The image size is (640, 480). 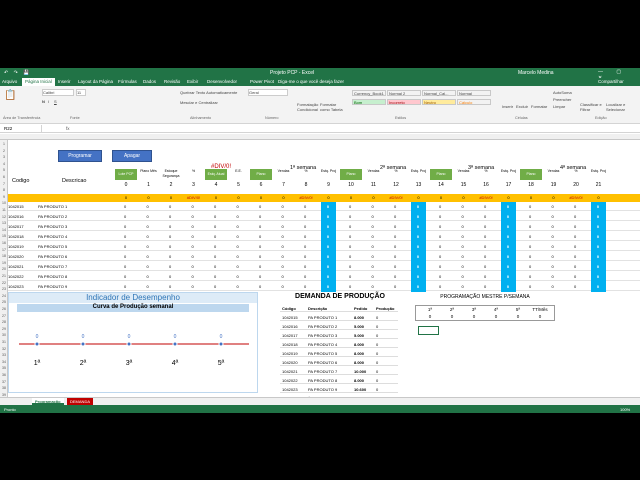 What do you see at coordinates (208, 92) in the screenshot?
I see `wrap-text-button: Quebrar Texto Automaticamente` at bounding box center [208, 92].